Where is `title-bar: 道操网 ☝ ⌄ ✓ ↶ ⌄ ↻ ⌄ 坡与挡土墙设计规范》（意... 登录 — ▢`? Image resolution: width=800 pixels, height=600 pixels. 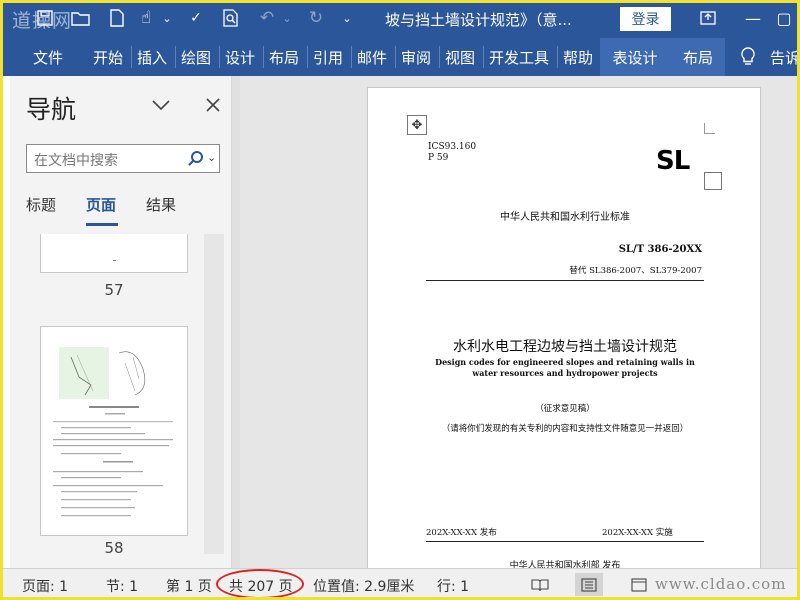
title-bar: 道操网 ☝ ⌄ ✓ ↶ ⌄ ↻ ⌄ 坡与挡土墙设计规范》（意... 登录 — ▢ is located at coordinates (400, 19).